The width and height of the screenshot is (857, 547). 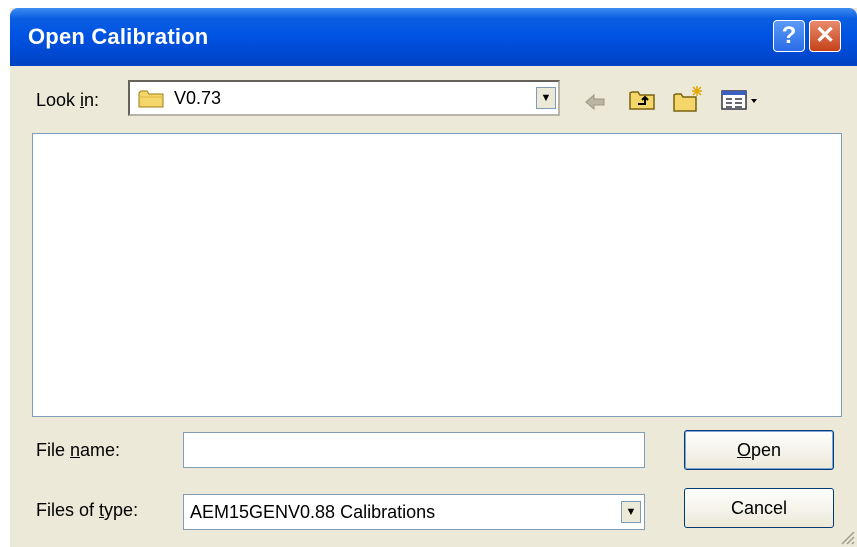 What do you see at coordinates (759, 450) in the screenshot?
I see `open-button: Open` at bounding box center [759, 450].